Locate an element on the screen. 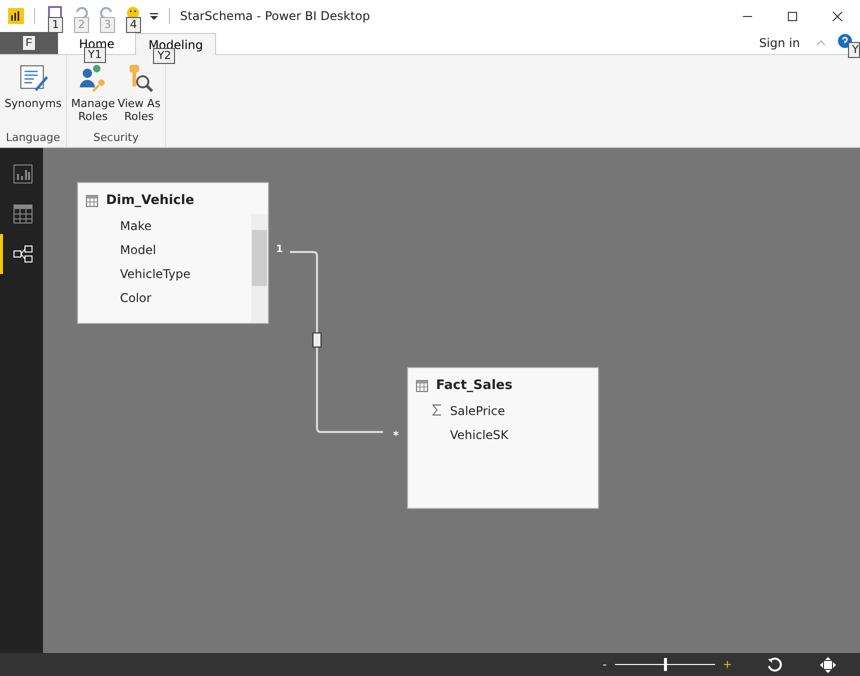 The image size is (860, 676). keytip: Y1 is located at coordinates (95, 55).